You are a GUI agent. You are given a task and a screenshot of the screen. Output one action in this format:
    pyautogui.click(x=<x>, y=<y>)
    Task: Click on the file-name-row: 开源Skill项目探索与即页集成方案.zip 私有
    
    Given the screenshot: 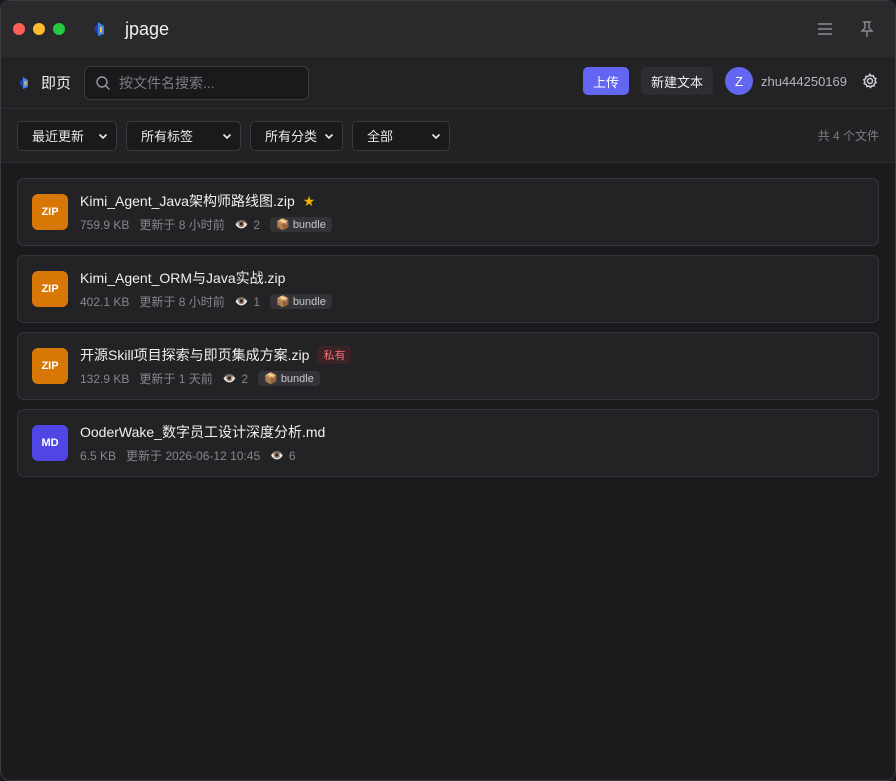 What is the action you would take?
    pyautogui.click(x=216, y=355)
    